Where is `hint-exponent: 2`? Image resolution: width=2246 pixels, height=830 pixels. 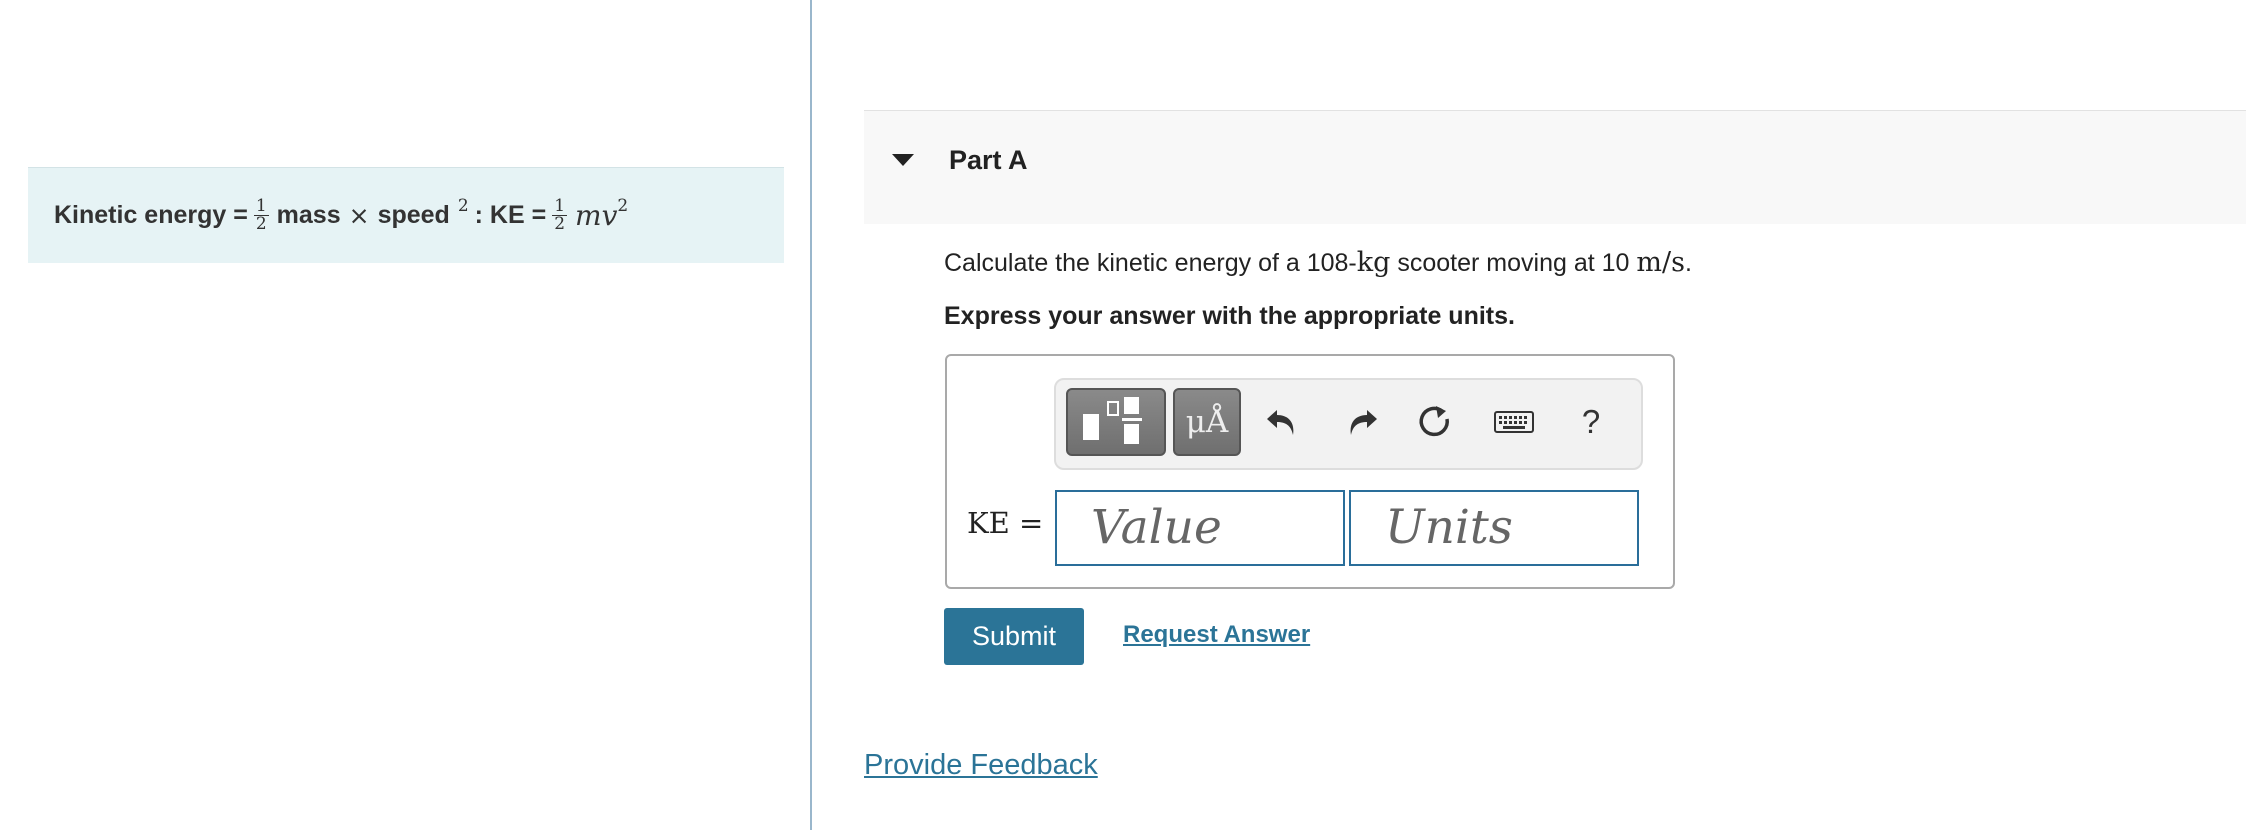 hint-exponent: 2 is located at coordinates (463, 205).